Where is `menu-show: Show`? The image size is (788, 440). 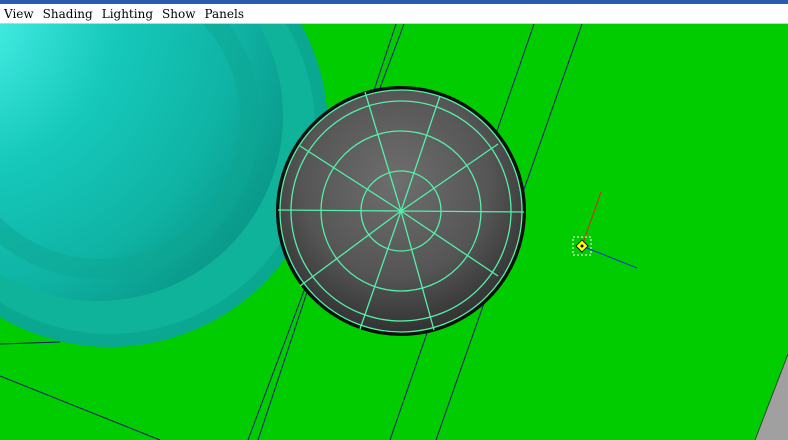 menu-show: Show is located at coordinates (179, 14).